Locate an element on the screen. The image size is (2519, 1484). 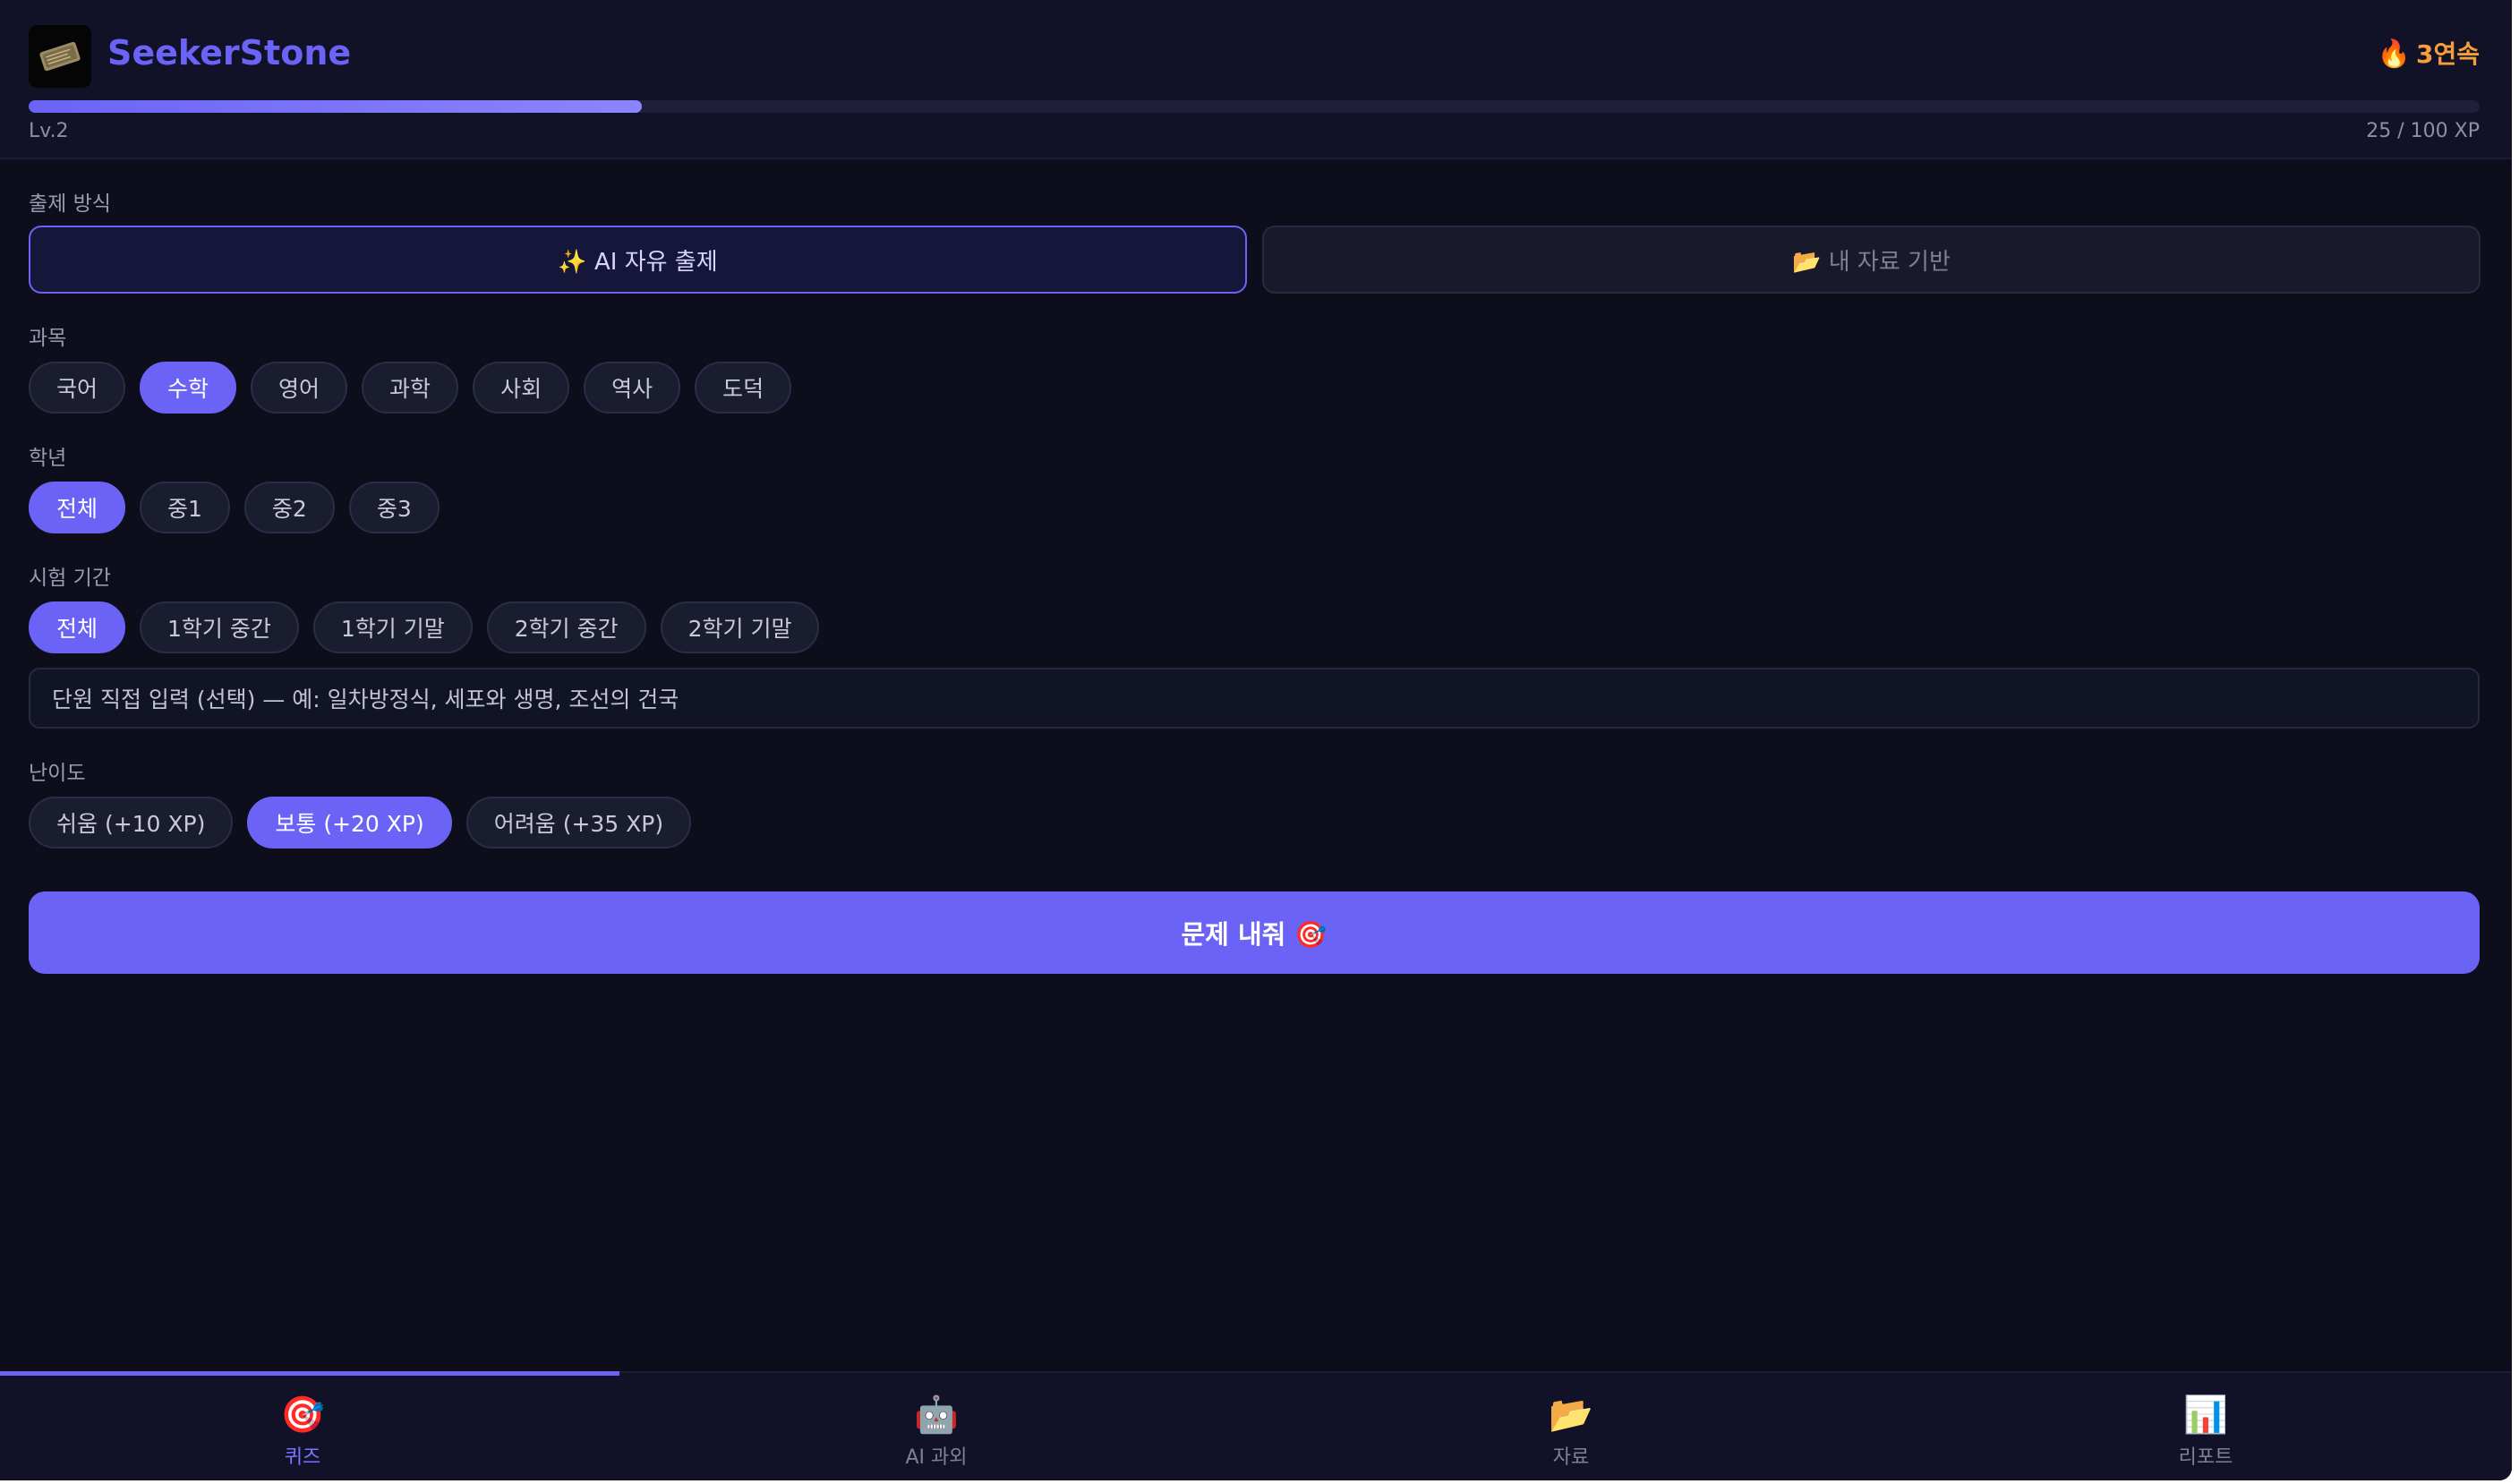
my-materials-mode-button: 📂 내 자료 기반 is located at coordinates (1871, 260).